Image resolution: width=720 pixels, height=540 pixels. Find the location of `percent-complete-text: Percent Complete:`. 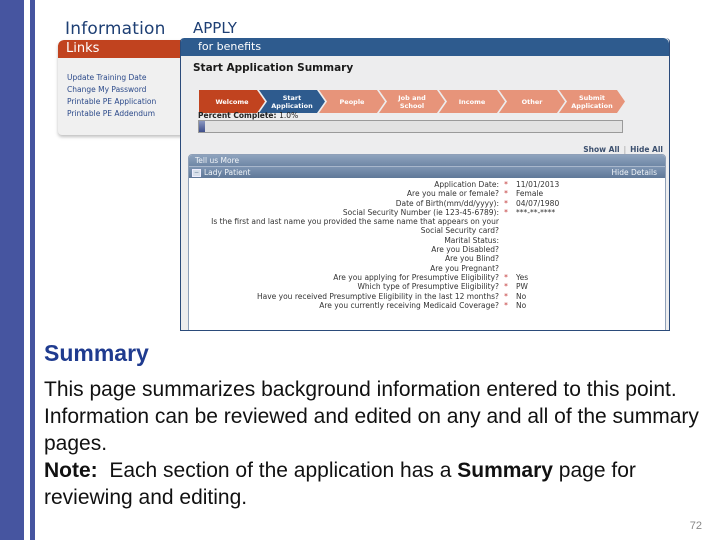

percent-complete-text: Percent Complete: is located at coordinates (237, 115).